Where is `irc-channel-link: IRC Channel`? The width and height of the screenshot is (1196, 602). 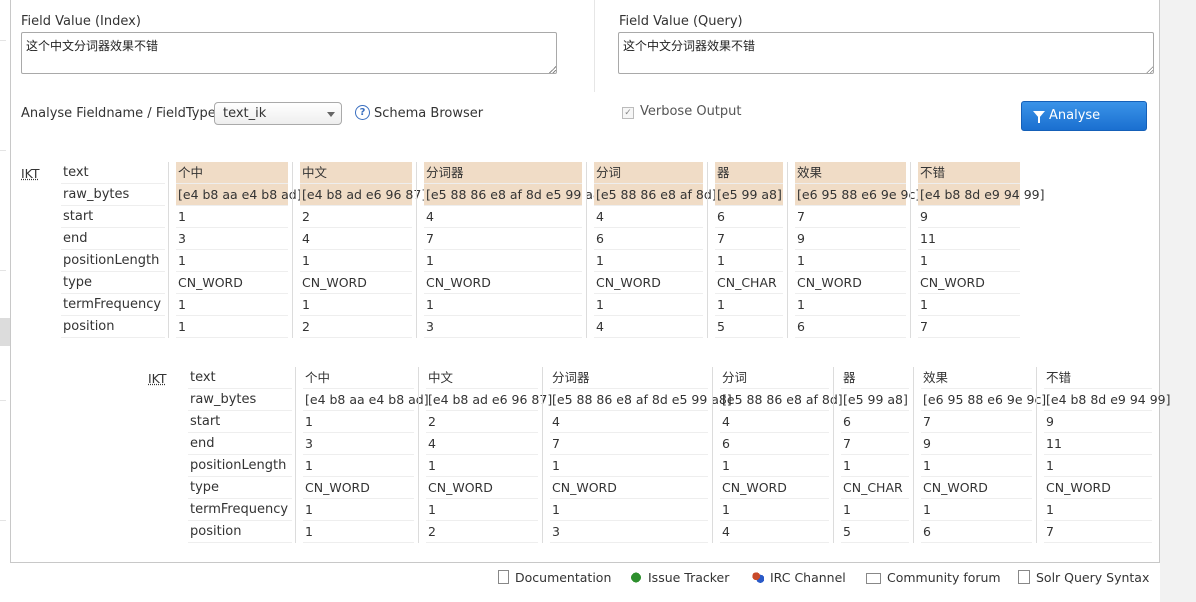 irc-channel-link: IRC Channel is located at coordinates (808, 577).